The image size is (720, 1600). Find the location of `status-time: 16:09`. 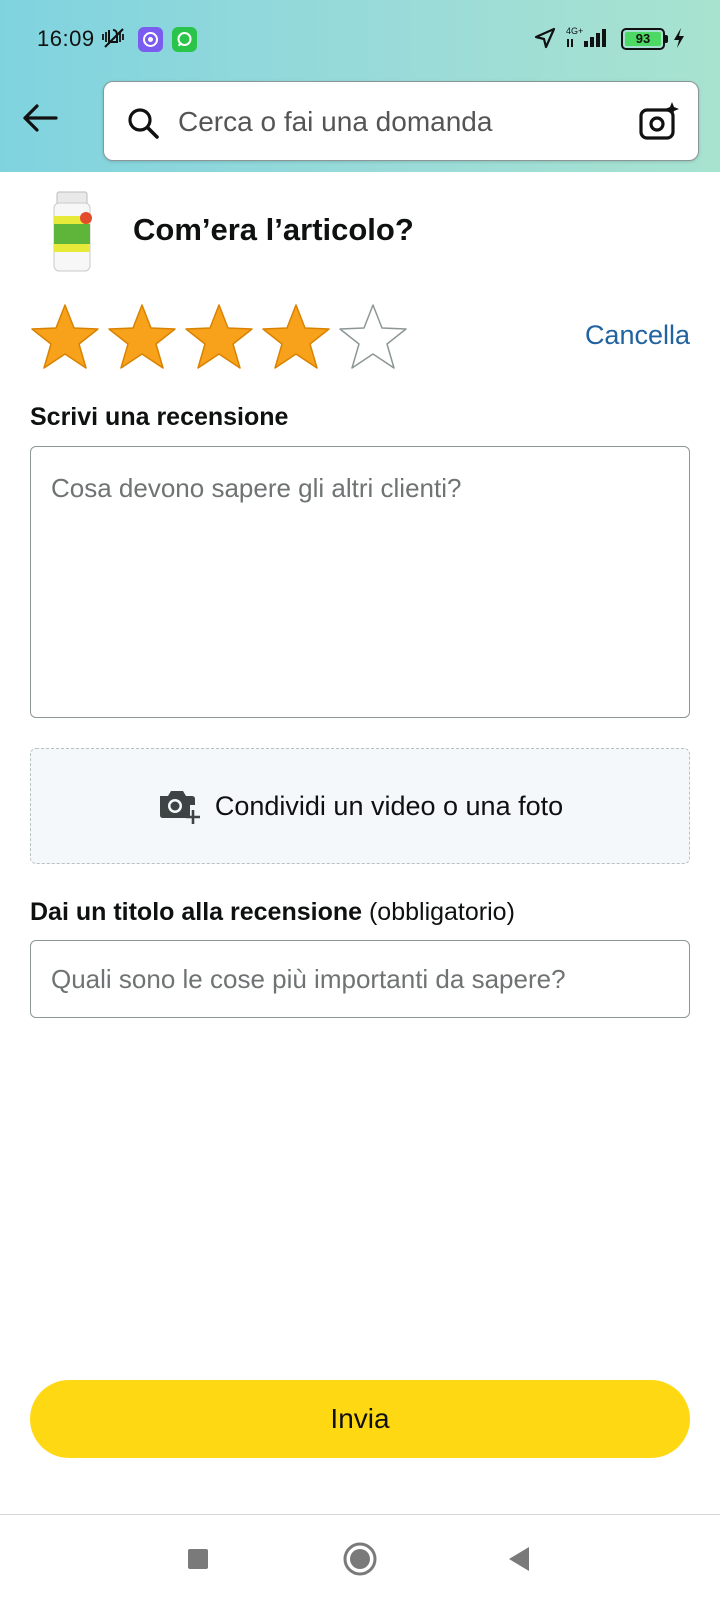

status-time: 16:09 is located at coordinates (66, 38).